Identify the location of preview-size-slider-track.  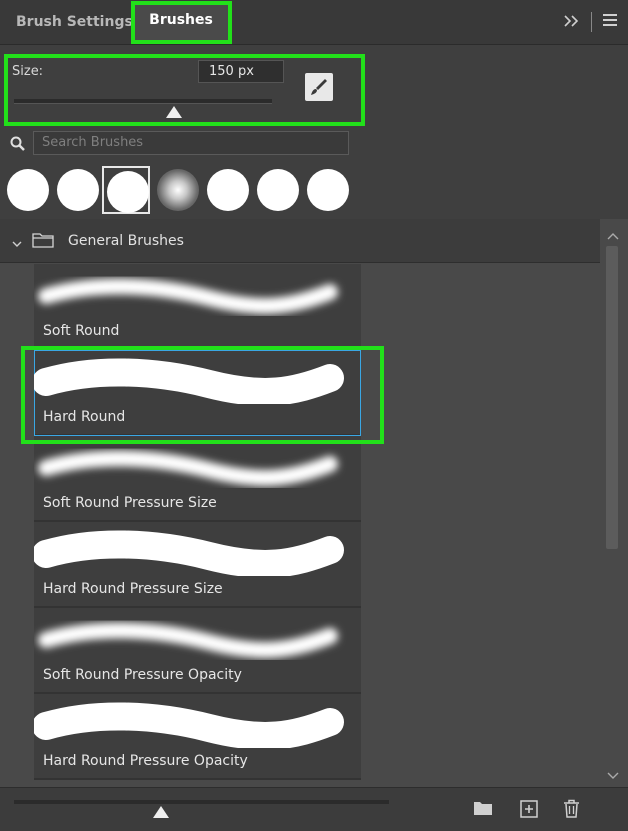
(201, 802).